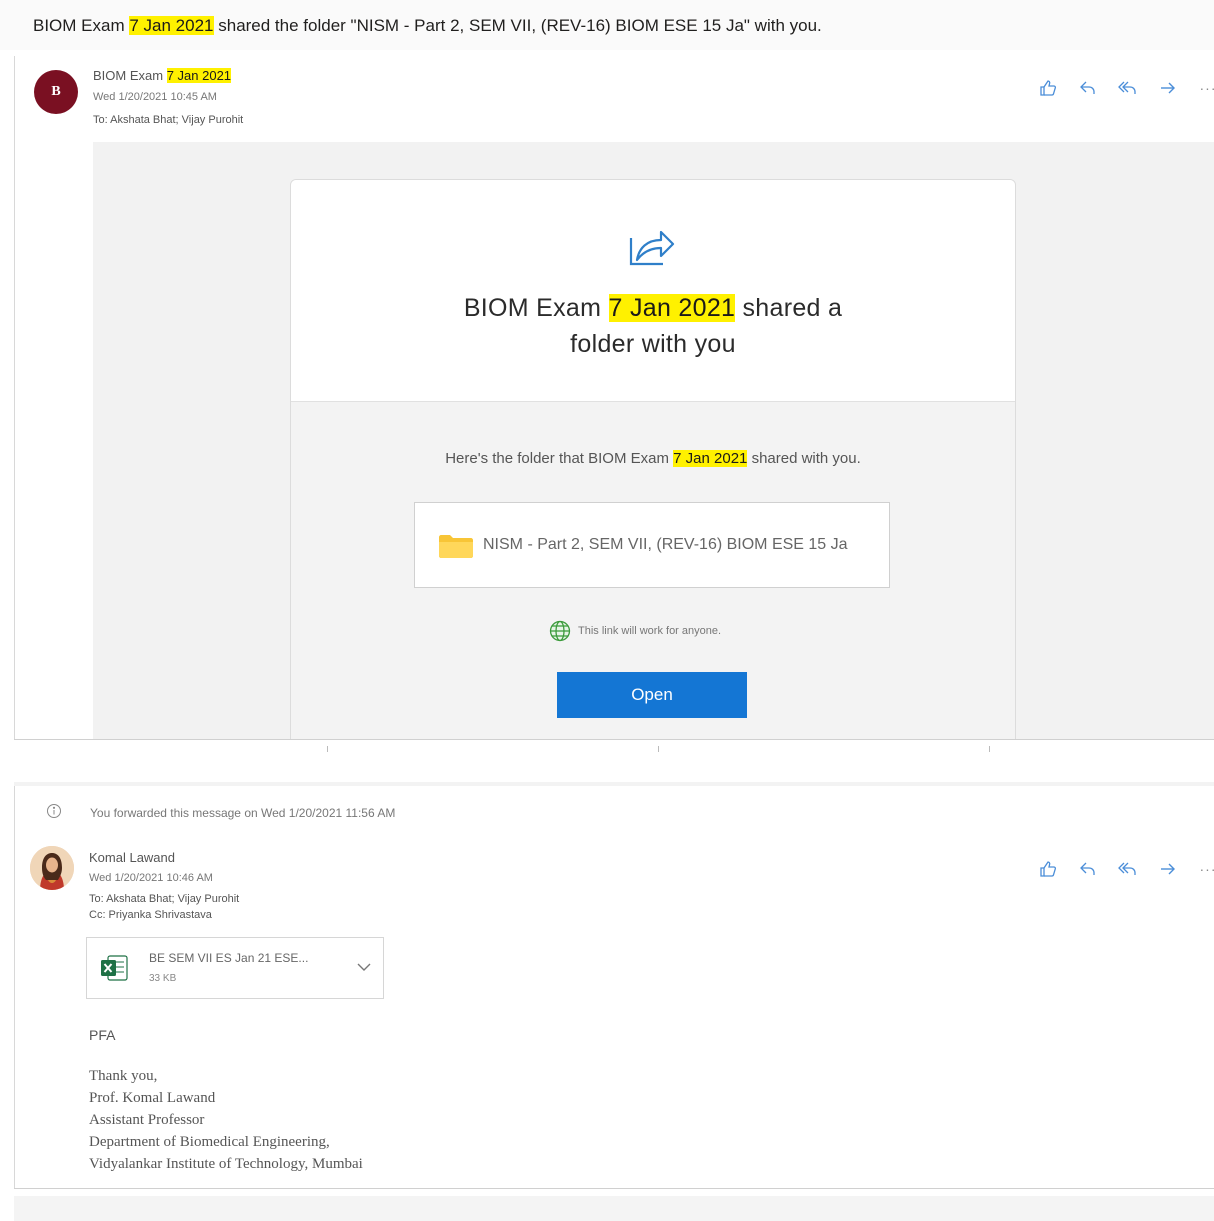 The height and width of the screenshot is (1221, 1214). Describe the element at coordinates (114, 968) in the screenshot. I see `excel-file-icon` at that location.